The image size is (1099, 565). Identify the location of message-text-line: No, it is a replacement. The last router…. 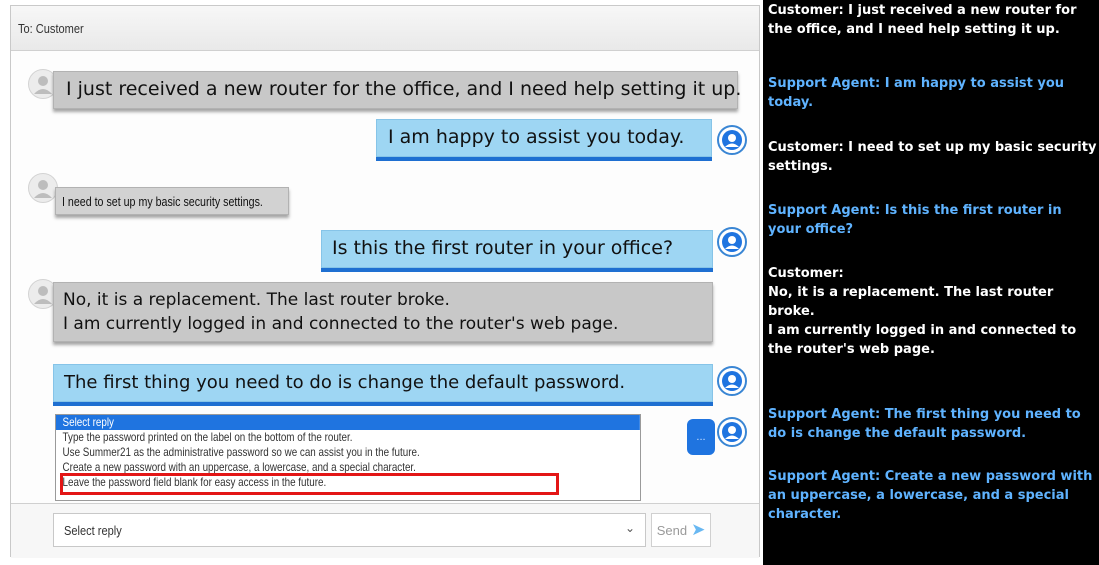
(256, 300).